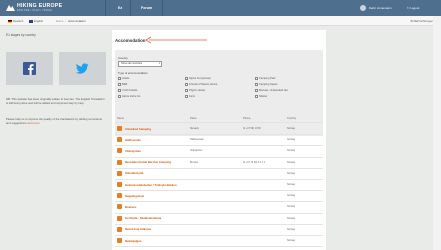 This screenshot has height=250, width=441. What do you see at coordinates (138, 229) in the screenshot?
I see `row-name-link: Ravna bua Jelkoisa` at bounding box center [138, 229].